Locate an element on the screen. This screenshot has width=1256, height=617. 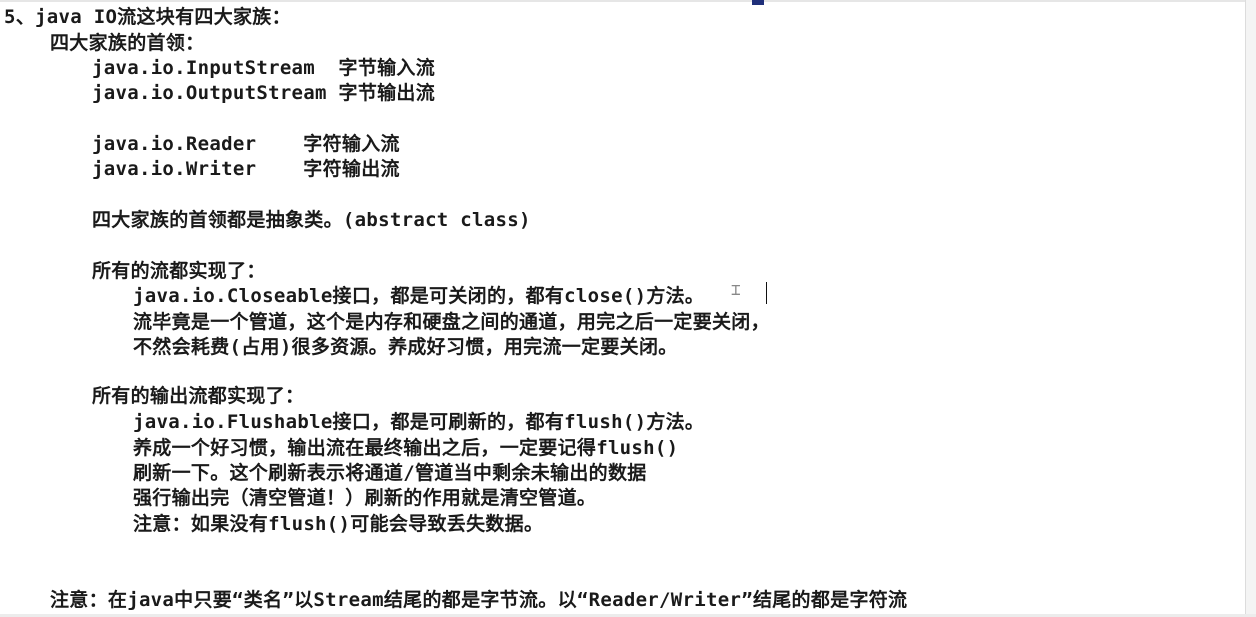
line-resource-note: 不然会耗费(占用)很多资源。养成好习惯，用完流一定要关闭。 is located at coordinates (405, 347).